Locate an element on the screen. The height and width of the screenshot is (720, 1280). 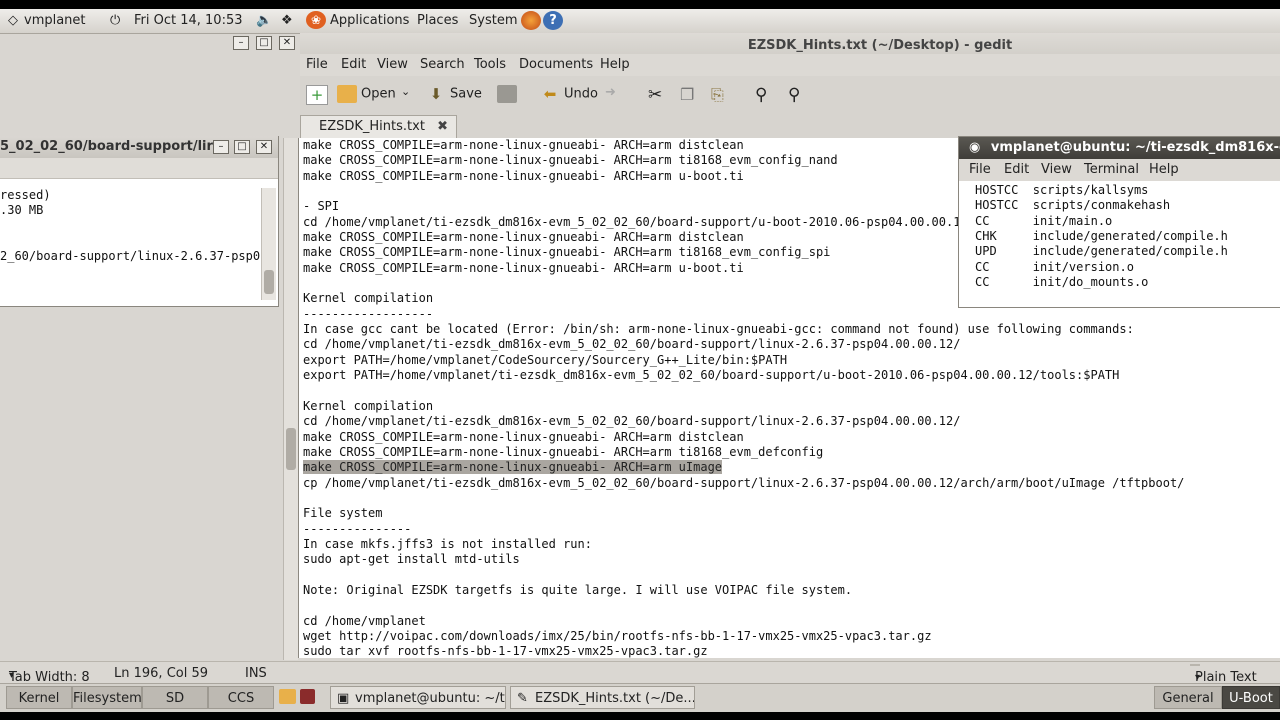
tab-ezsdk-hints: EZSDK_Hints.txt ✖ is located at coordinates (378, 126).